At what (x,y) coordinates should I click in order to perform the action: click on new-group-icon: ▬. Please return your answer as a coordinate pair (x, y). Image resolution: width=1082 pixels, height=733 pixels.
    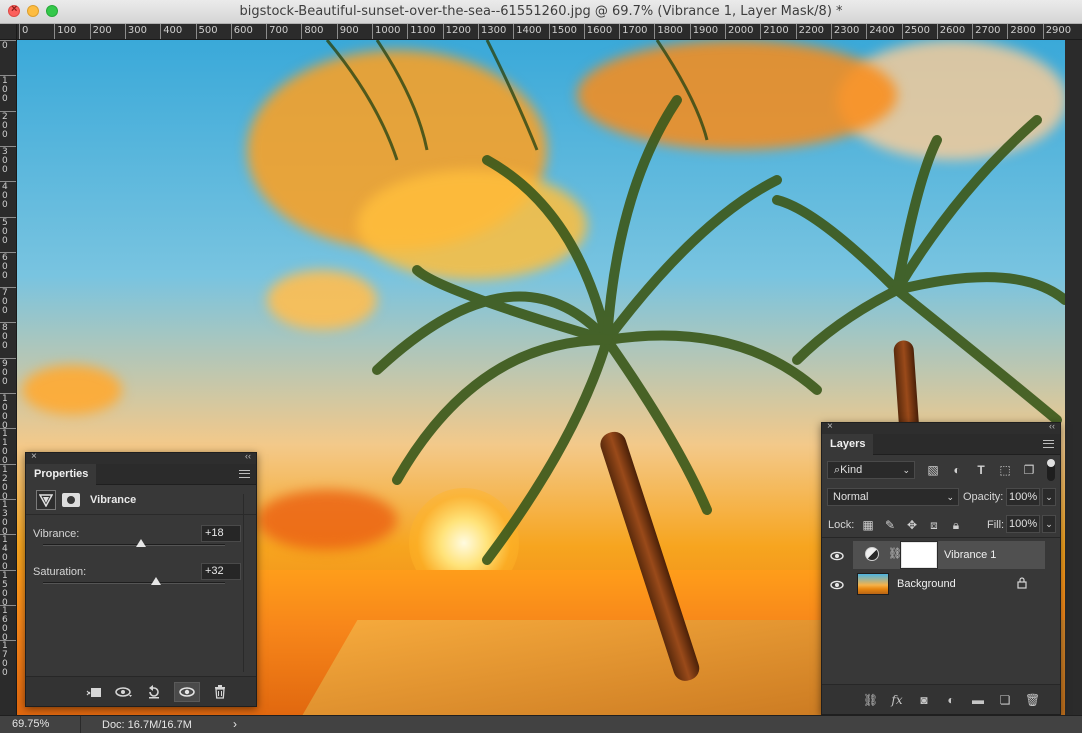
    Looking at the image, I should click on (978, 700).